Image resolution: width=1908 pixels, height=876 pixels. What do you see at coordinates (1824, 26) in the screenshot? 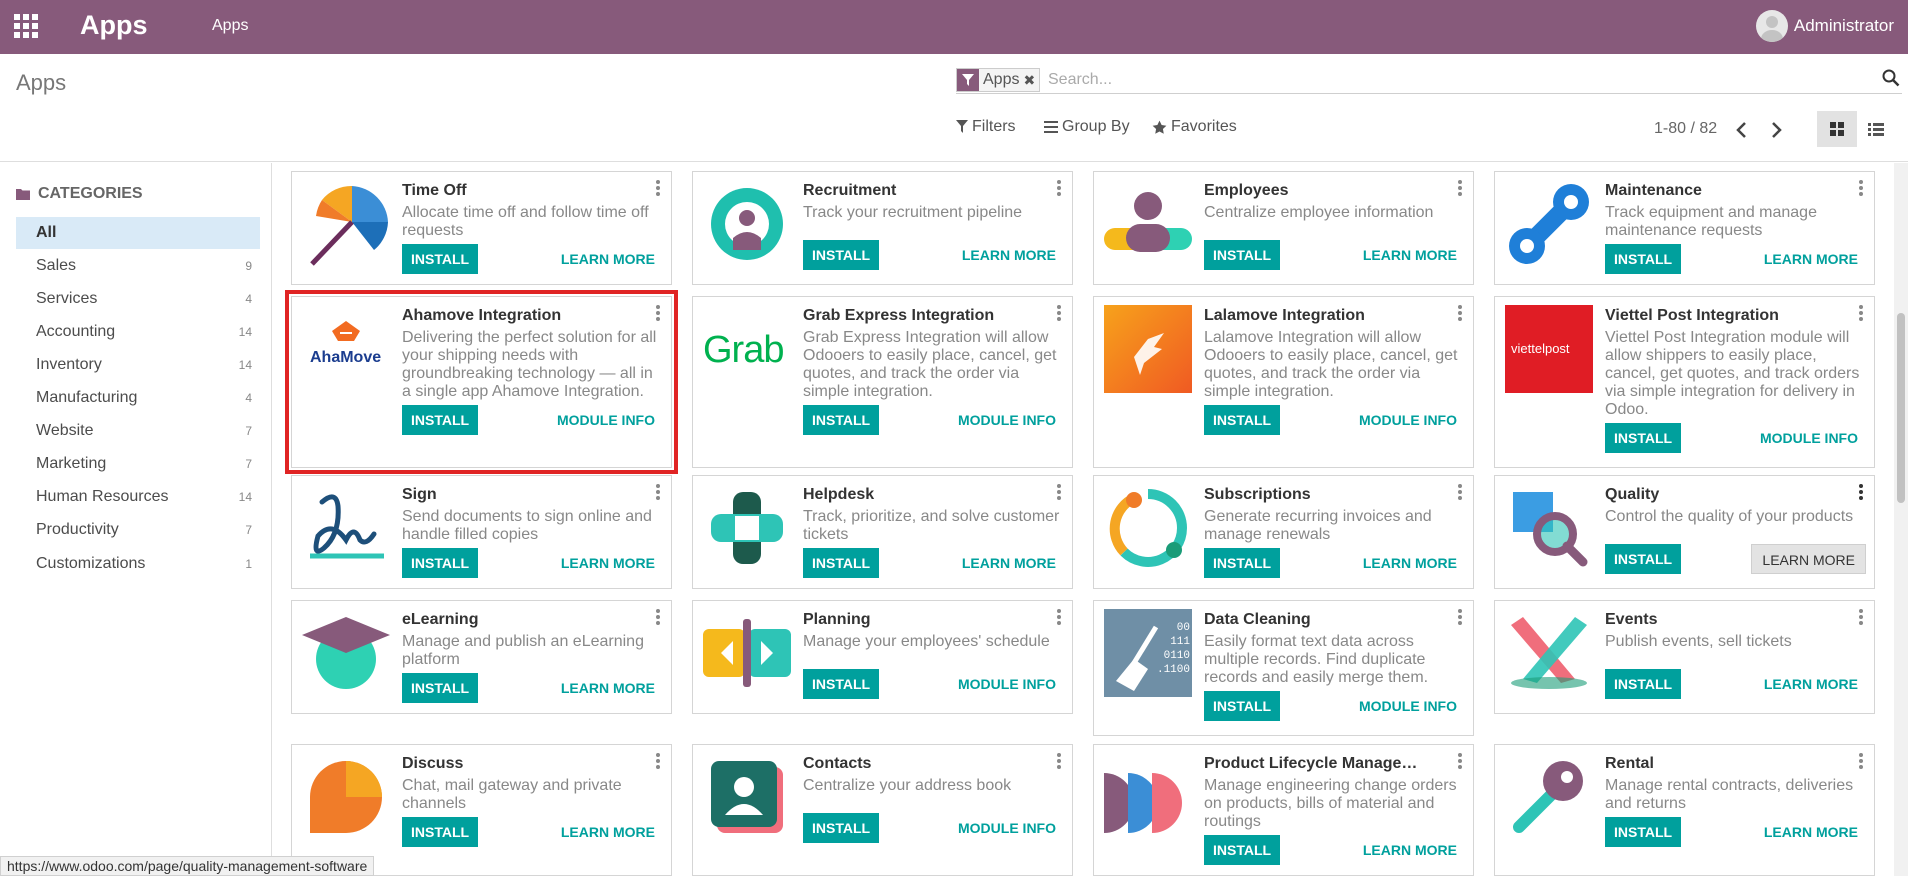
I see `user-menu: Administrator` at bounding box center [1824, 26].